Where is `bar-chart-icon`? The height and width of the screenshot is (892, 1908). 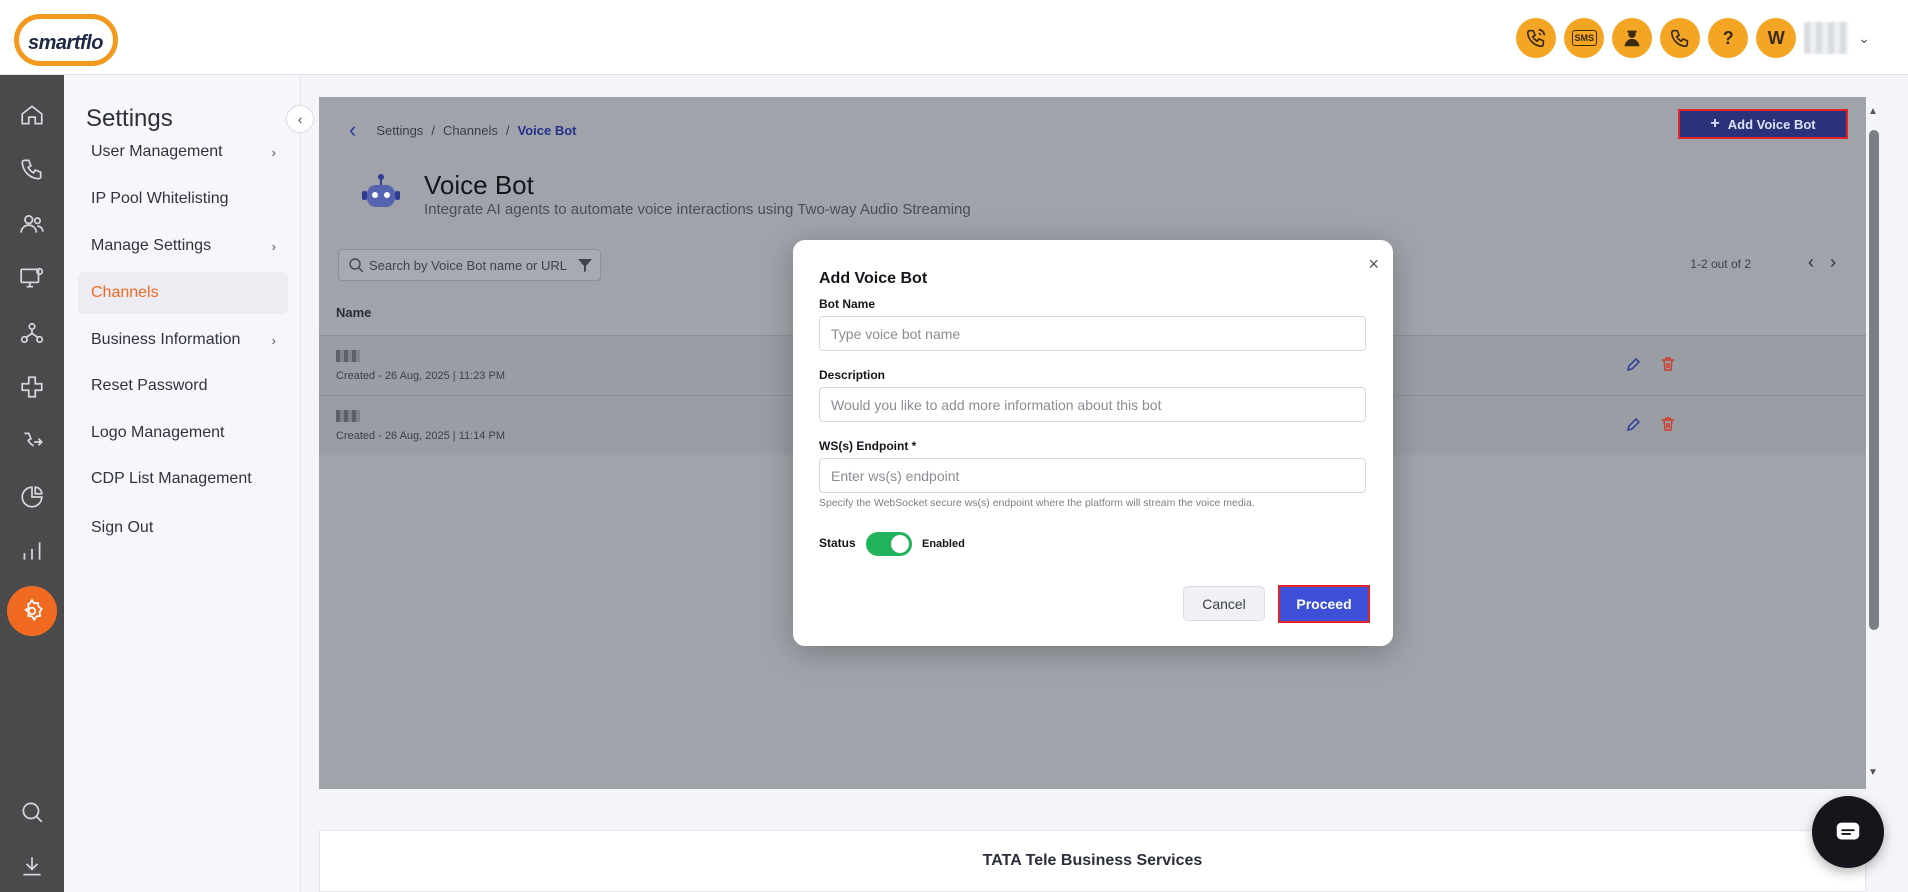 bar-chart-icon is located at coordinates (32, 551).